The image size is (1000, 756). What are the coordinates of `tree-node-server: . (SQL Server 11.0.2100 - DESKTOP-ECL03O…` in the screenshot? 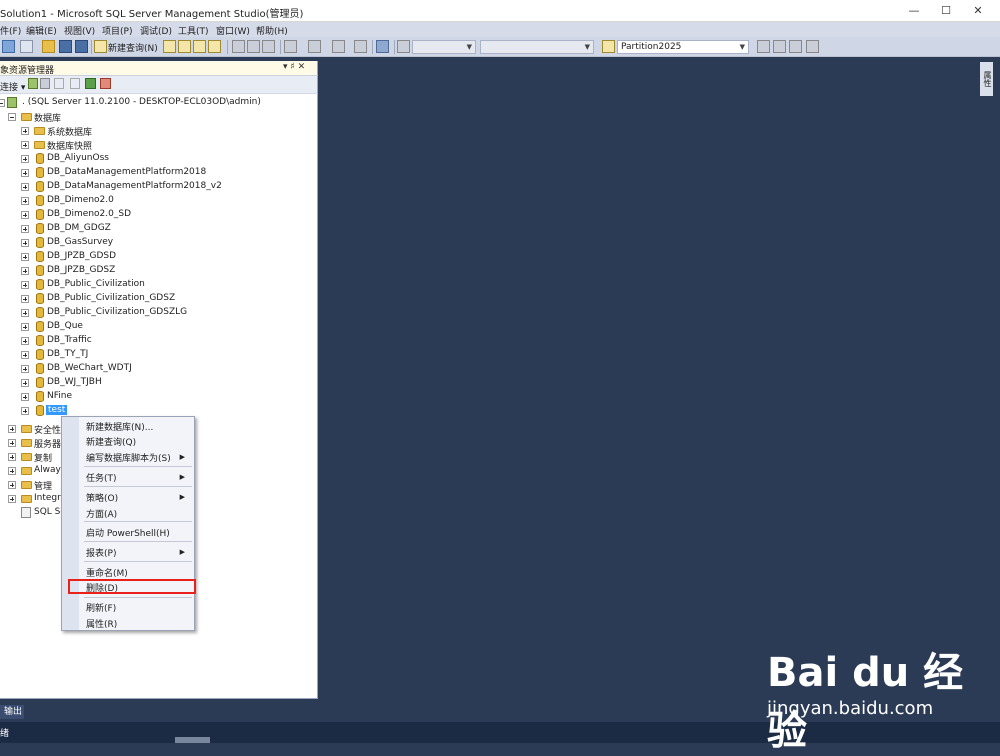 It's located at (159, 103).